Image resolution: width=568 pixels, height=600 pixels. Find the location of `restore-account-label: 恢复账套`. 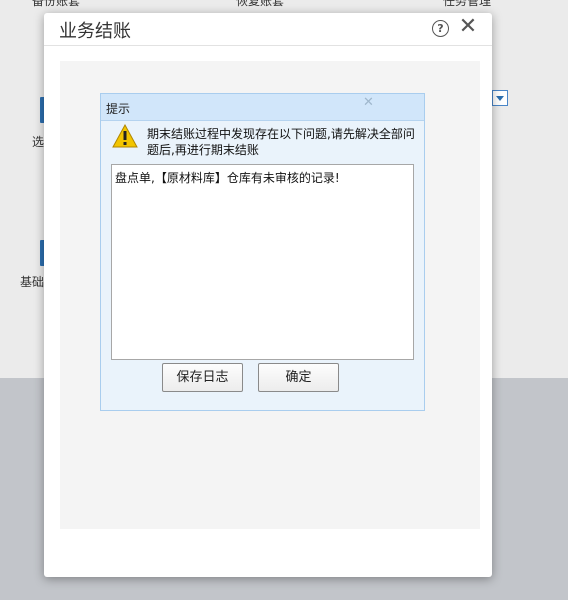

restore-account-label: 恢复账套 is located at coordinates (260, 4).